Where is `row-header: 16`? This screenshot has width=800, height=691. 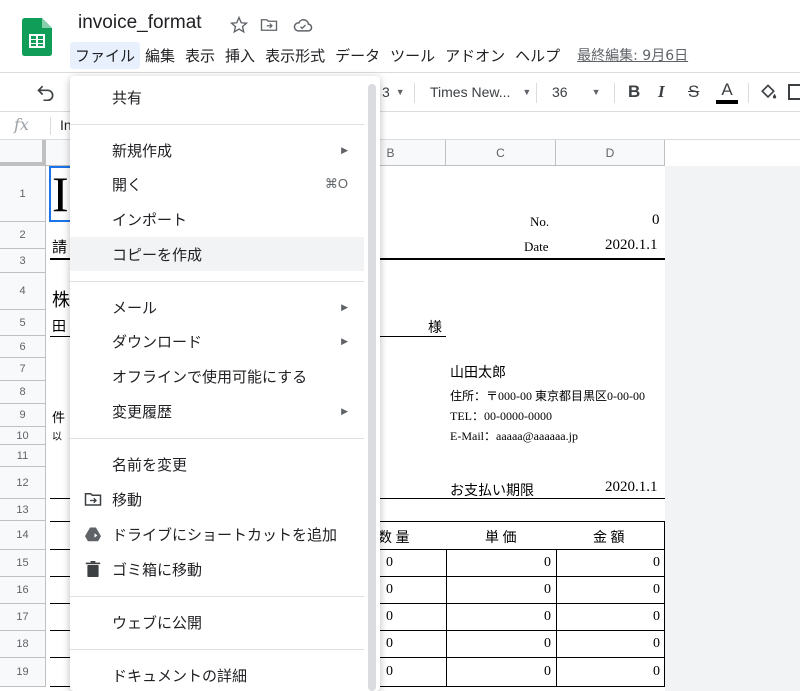
row-header: 16 is located at coordinates (23, 590).